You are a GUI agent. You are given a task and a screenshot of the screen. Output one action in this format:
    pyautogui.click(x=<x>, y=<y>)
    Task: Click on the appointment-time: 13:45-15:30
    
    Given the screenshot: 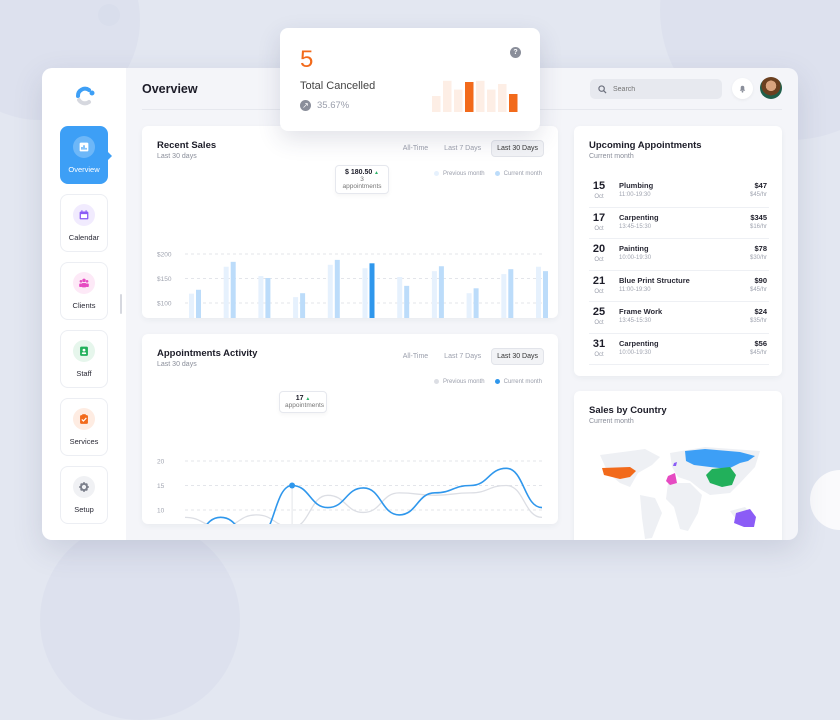 What is the action you would take?
    pyautogui.click(x=635, y=321)
    